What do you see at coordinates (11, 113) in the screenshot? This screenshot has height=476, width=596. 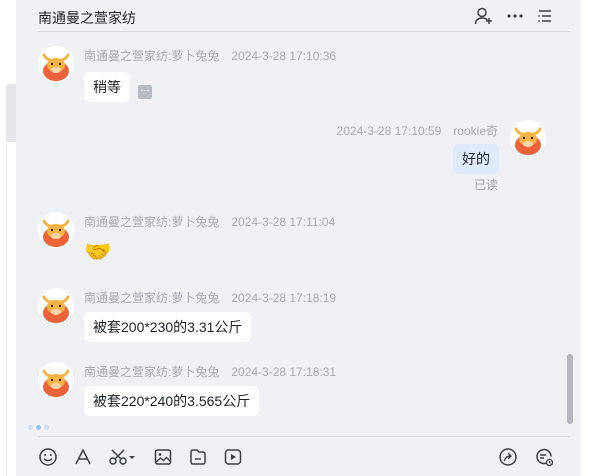 I see `conversation-list-handle` at bounding box center [11, 113].